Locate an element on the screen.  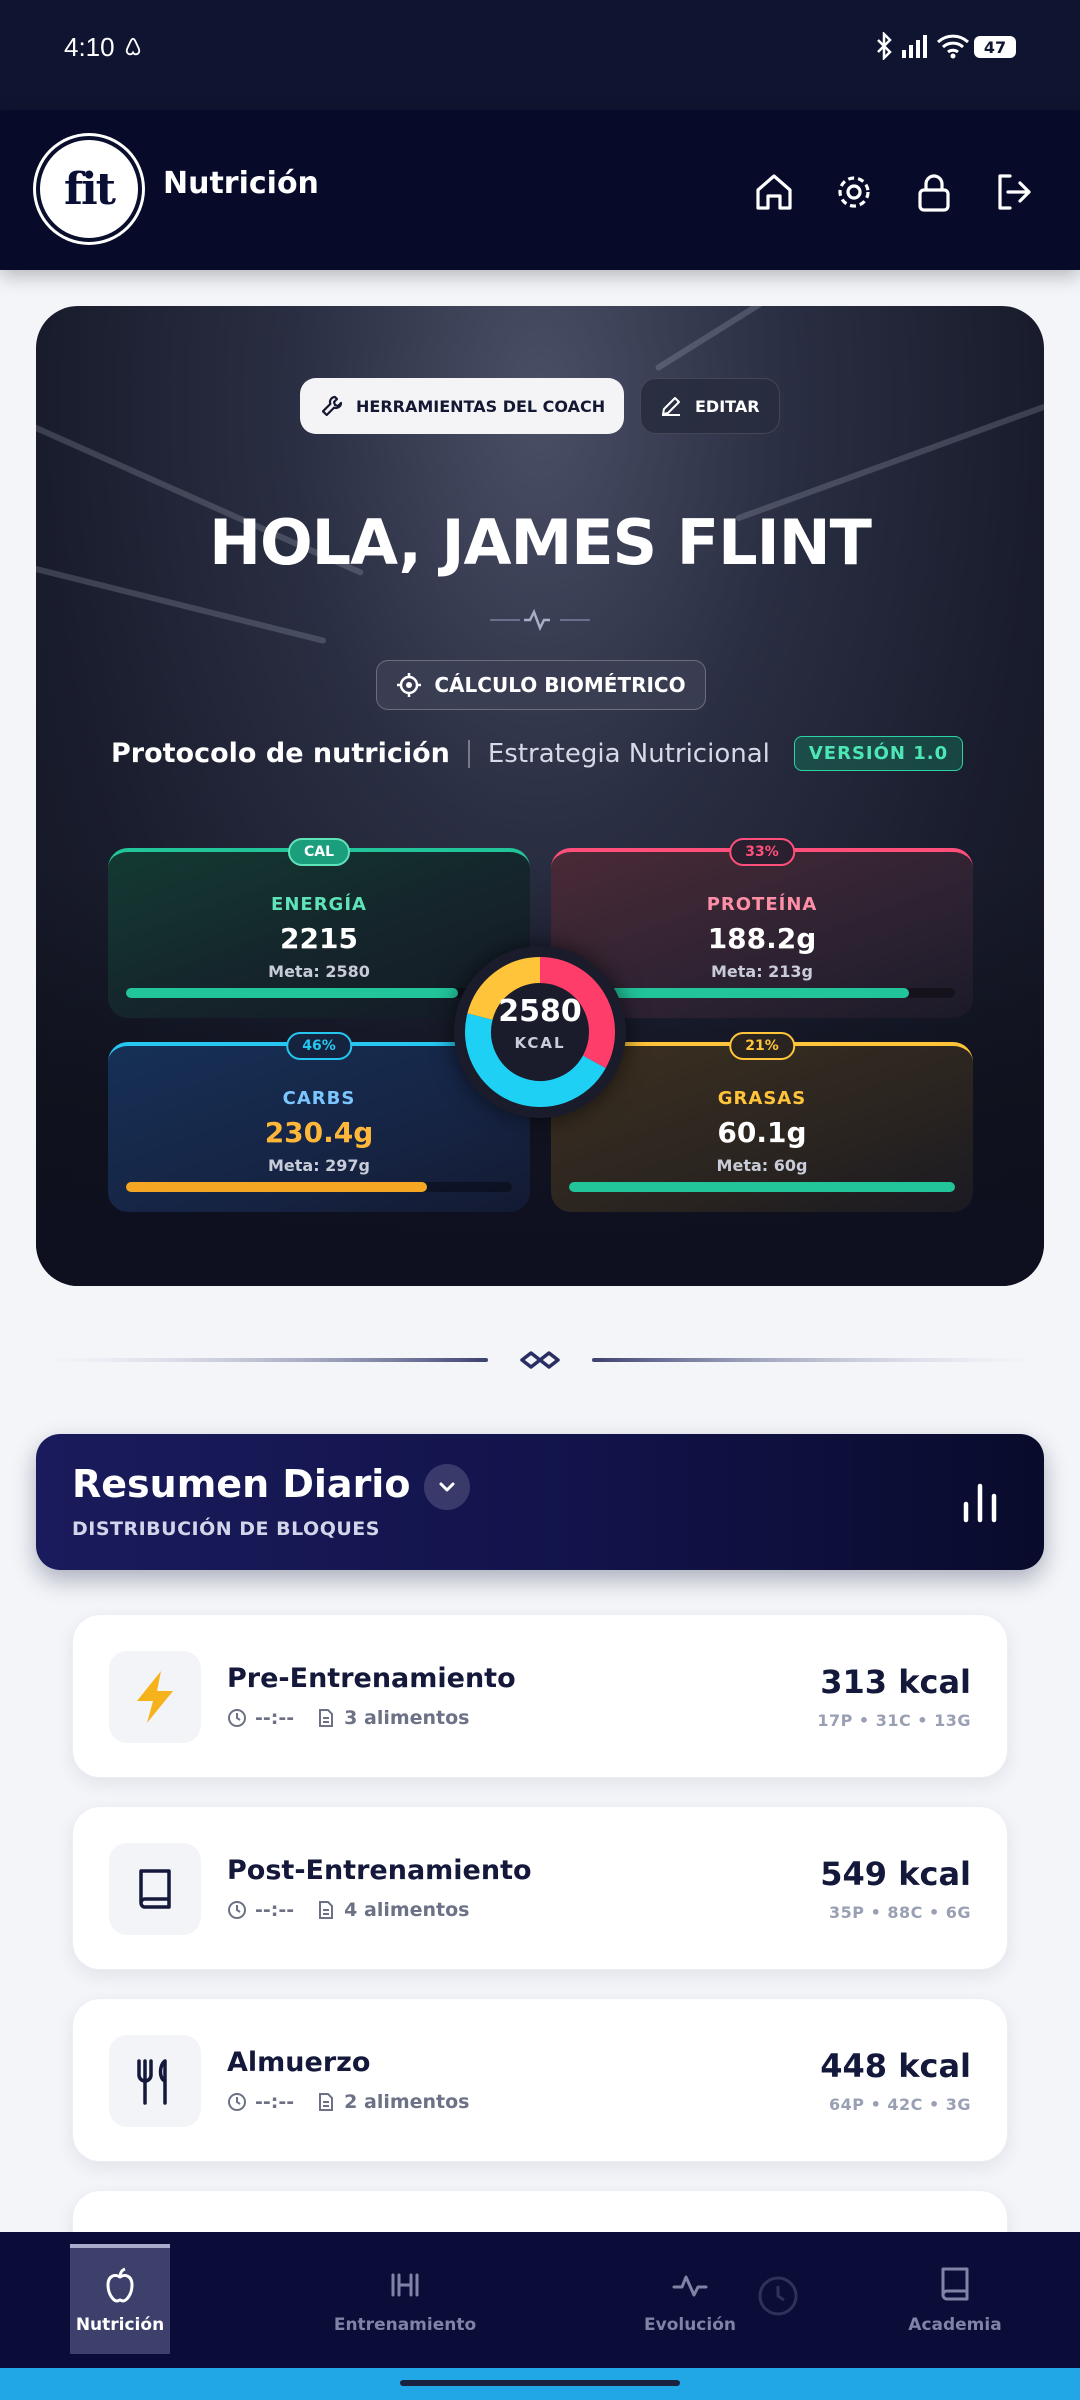
nav-item-training: Entrenamiento is located at coordinates (405, 2300).